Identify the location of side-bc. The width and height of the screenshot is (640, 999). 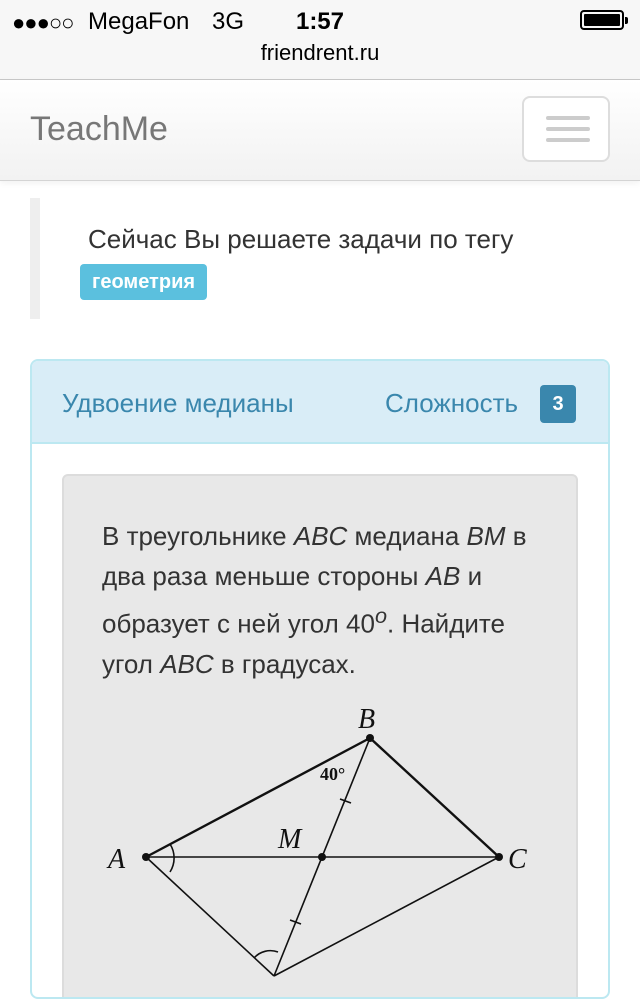
(434, 797).